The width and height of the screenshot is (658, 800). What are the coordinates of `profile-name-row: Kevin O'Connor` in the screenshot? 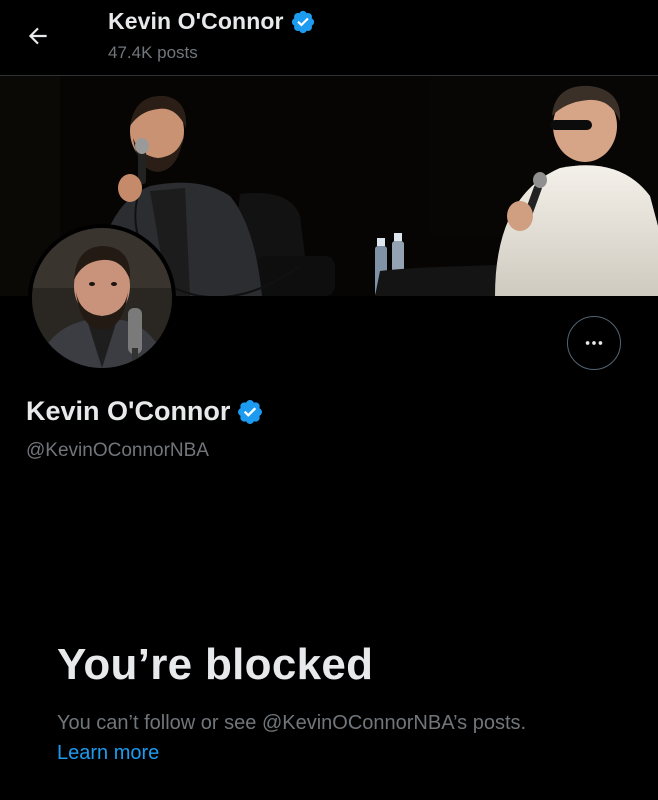 It's located at (145, 411).